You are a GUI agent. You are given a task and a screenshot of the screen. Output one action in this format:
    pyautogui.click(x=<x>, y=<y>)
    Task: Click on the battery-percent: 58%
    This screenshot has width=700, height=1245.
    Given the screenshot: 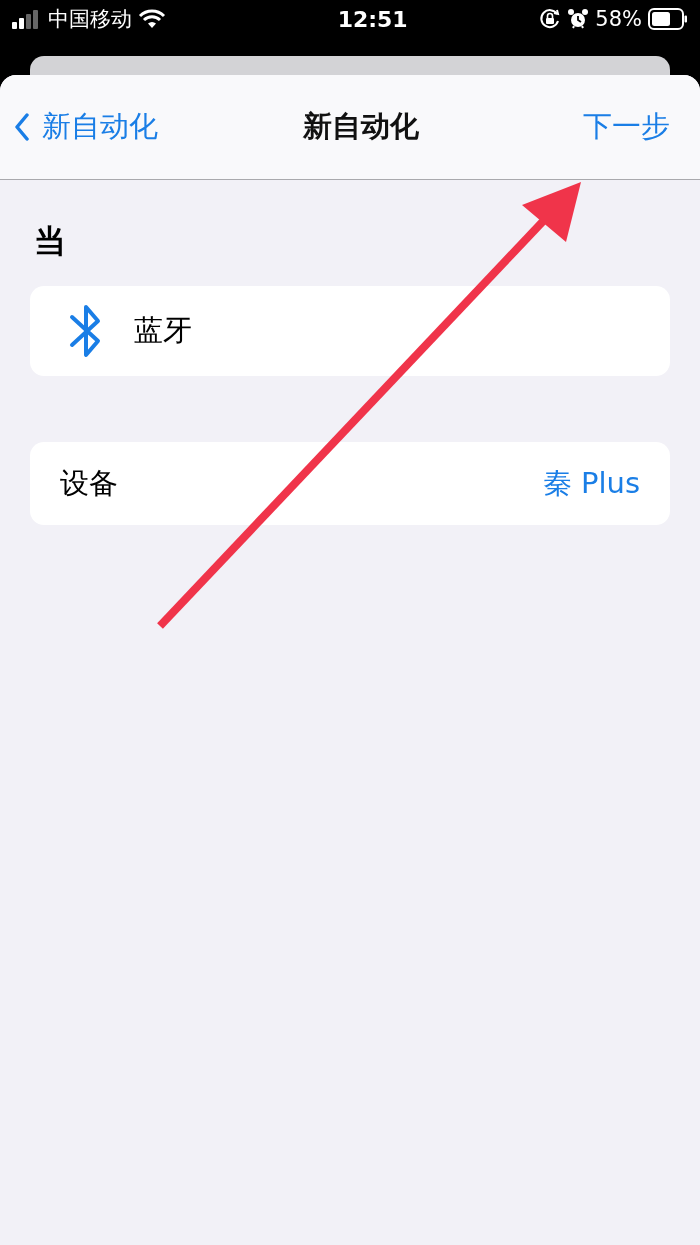 What is the action you would take?
    pyautogui.click(x=618, y=19)
    